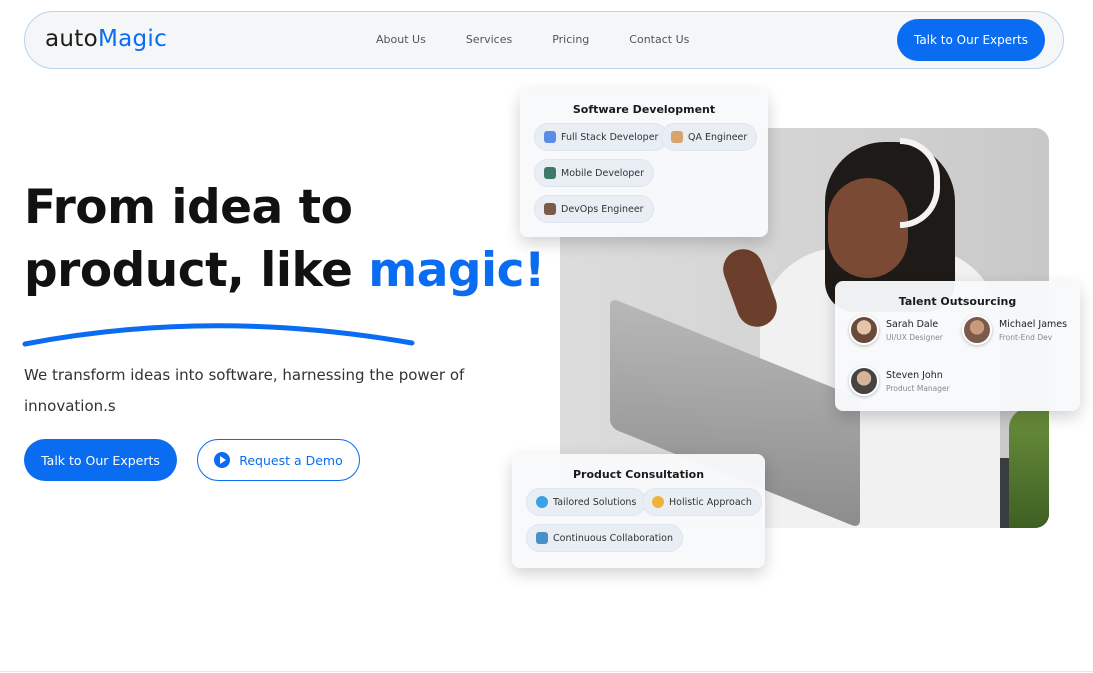  What do you see at coordinates (489, 39) in the screenshot?
I see `nav-link-services: Services` at bounding box center [489, 39].